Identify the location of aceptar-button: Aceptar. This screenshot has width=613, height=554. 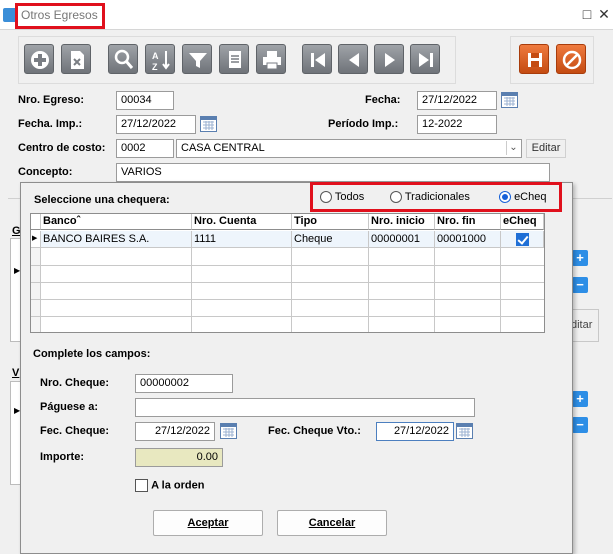
(208, 523).